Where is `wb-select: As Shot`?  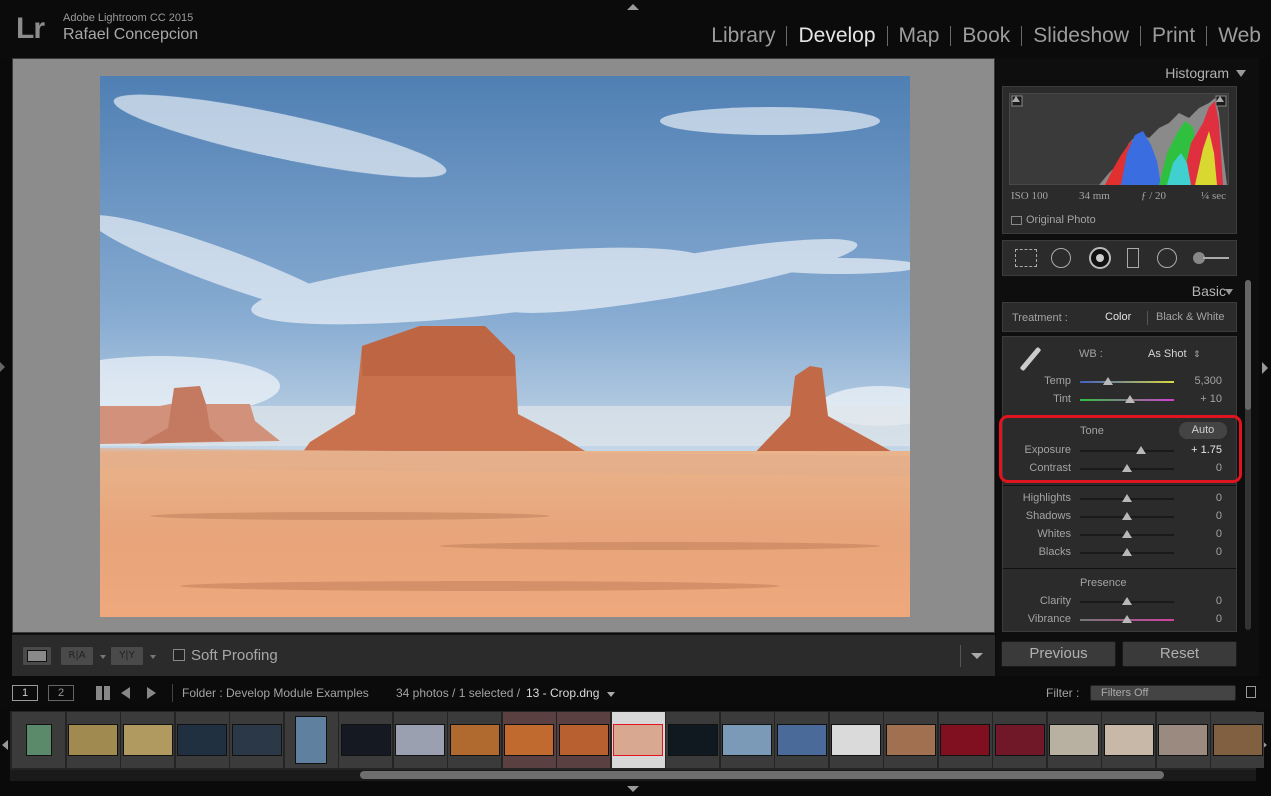 wb-select: As Shot is located at coordinates (1167, 354).